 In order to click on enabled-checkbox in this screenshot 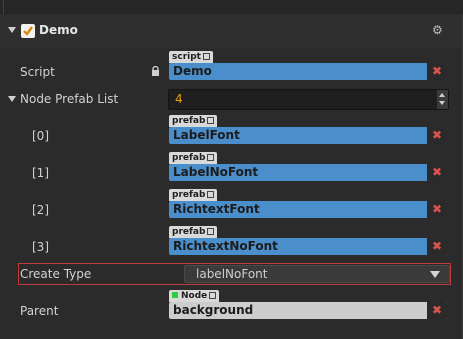, I will do `click(28, 31)`.